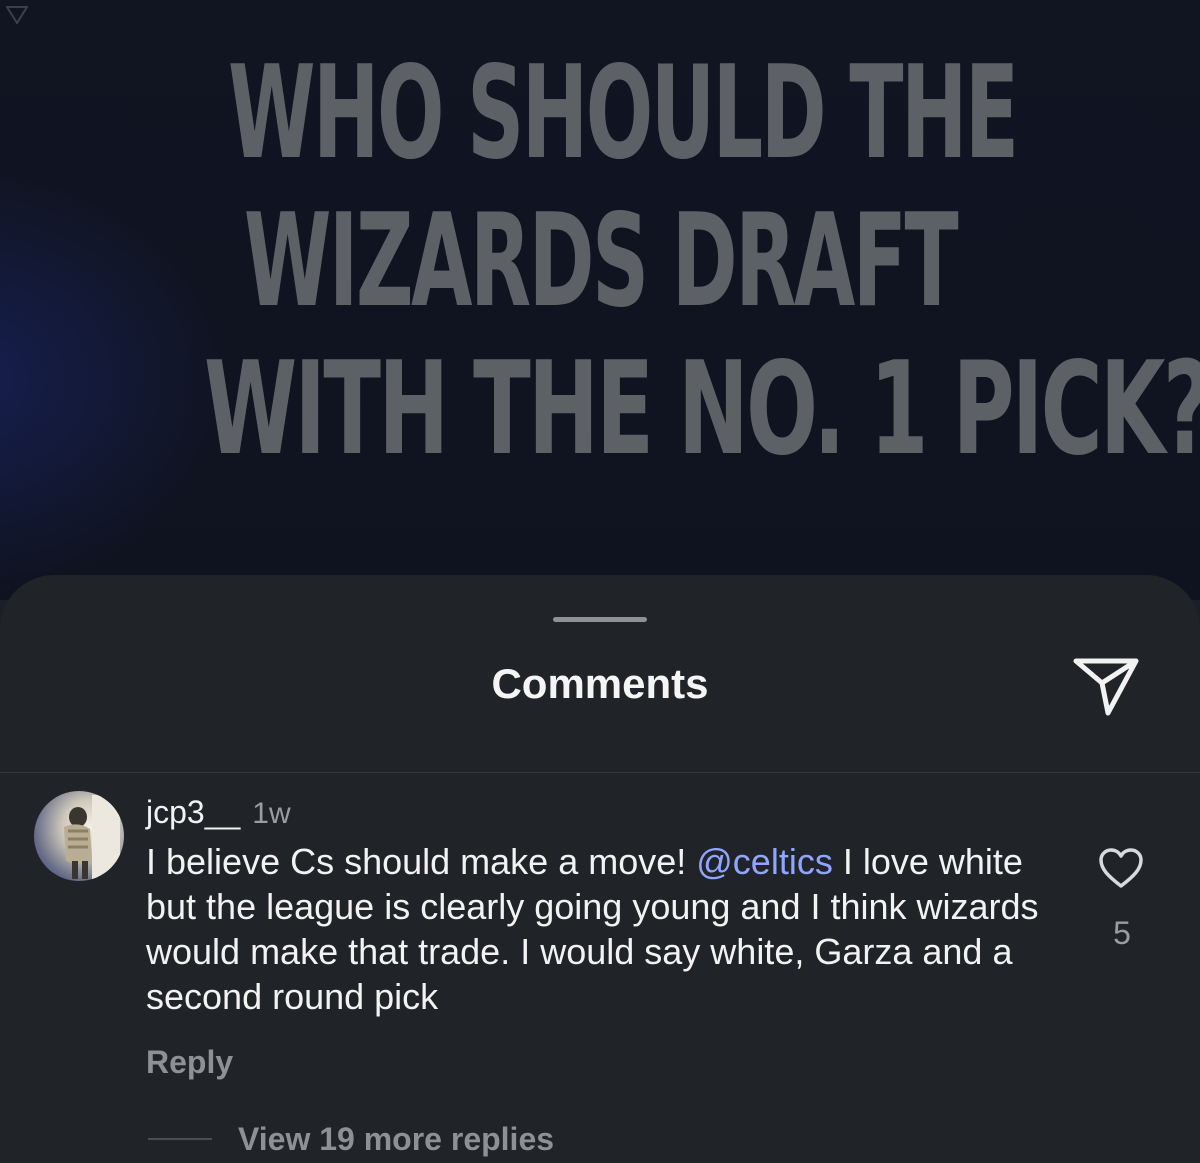  Describe the element at coordinates (193, 812) in the screenshot. I see `comment-username: jcp3__` at that location.